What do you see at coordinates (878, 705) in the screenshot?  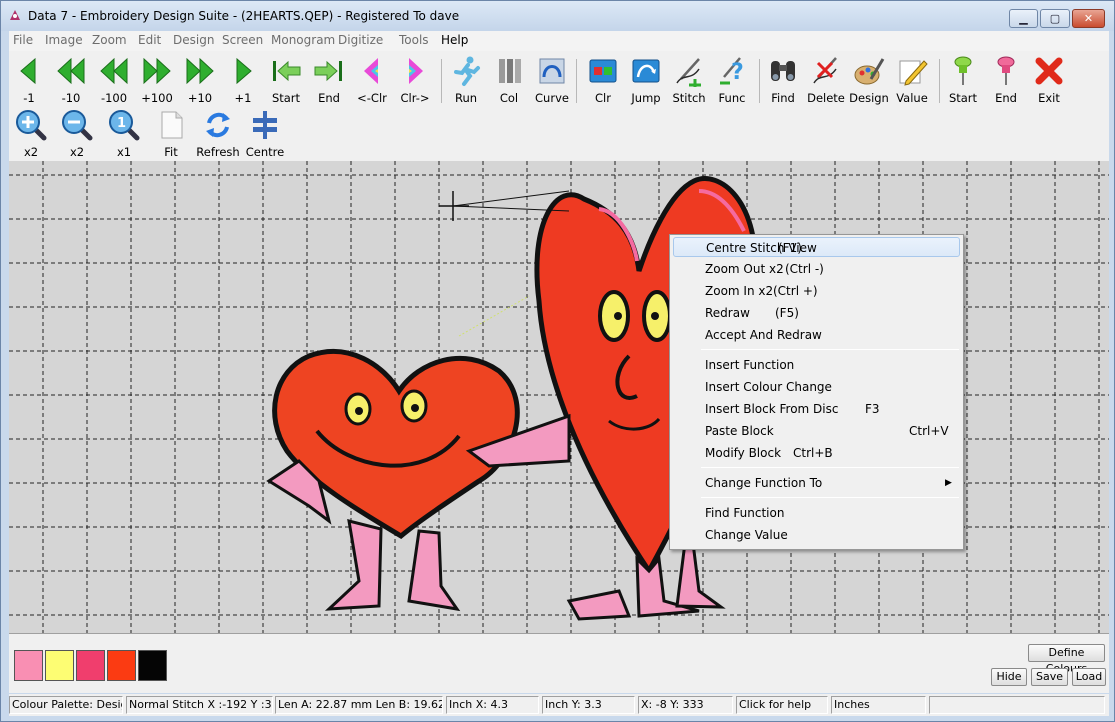 I see `status-units: Inches` at bounding box center [878, 705].